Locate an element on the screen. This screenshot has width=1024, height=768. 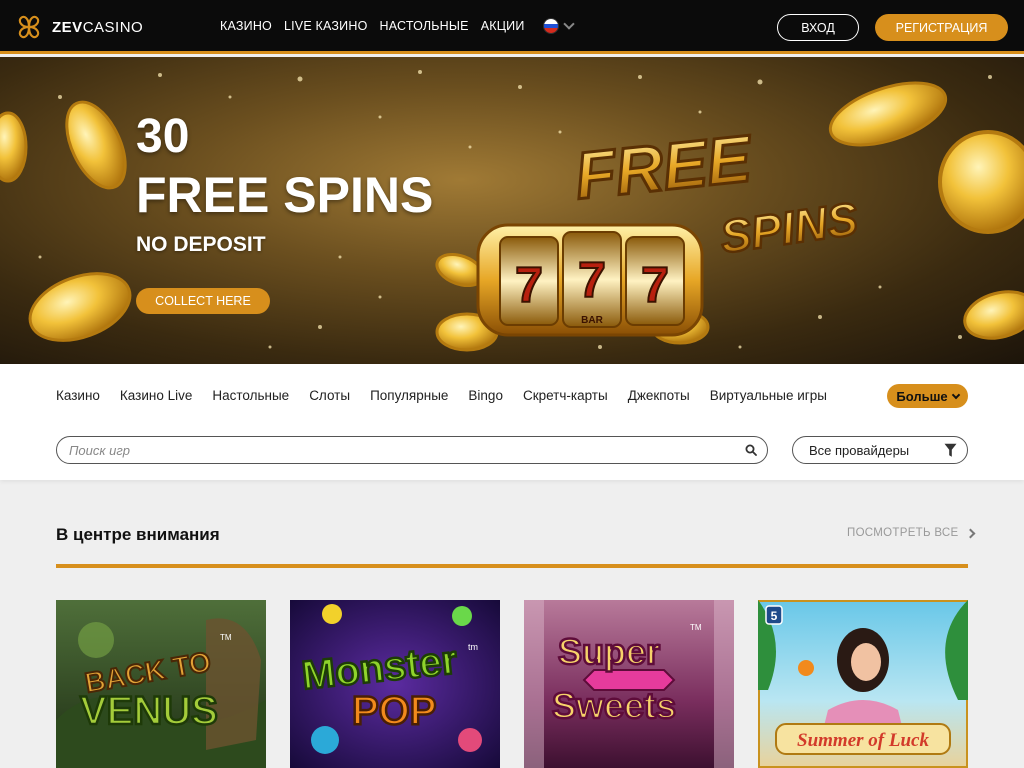
logo-text: ZEVCASINO is located at coordinates (98, 27).